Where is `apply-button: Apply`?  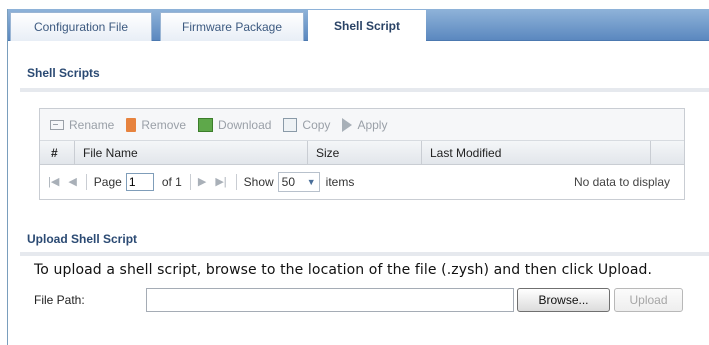
apply-button: Apply is located at coordinates (365, 124).